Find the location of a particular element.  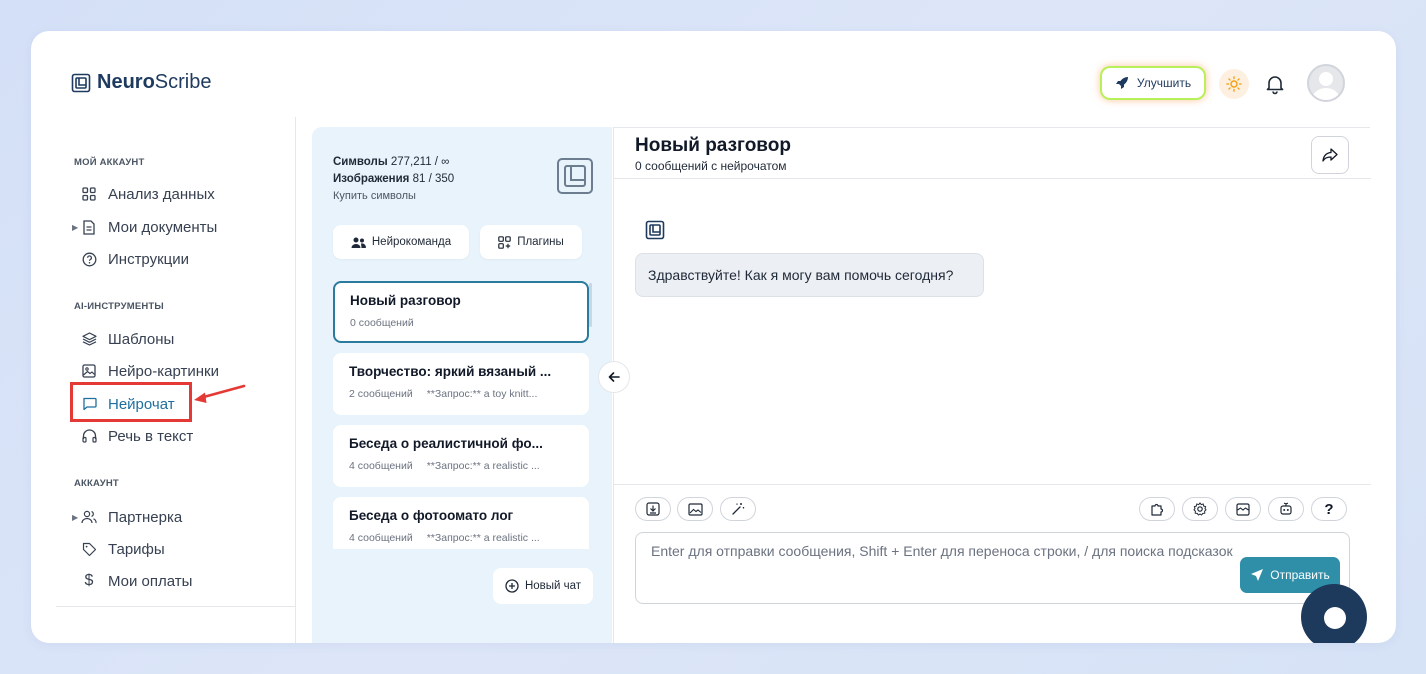

symbols-label: Символы is located at coordinates (360, 162).